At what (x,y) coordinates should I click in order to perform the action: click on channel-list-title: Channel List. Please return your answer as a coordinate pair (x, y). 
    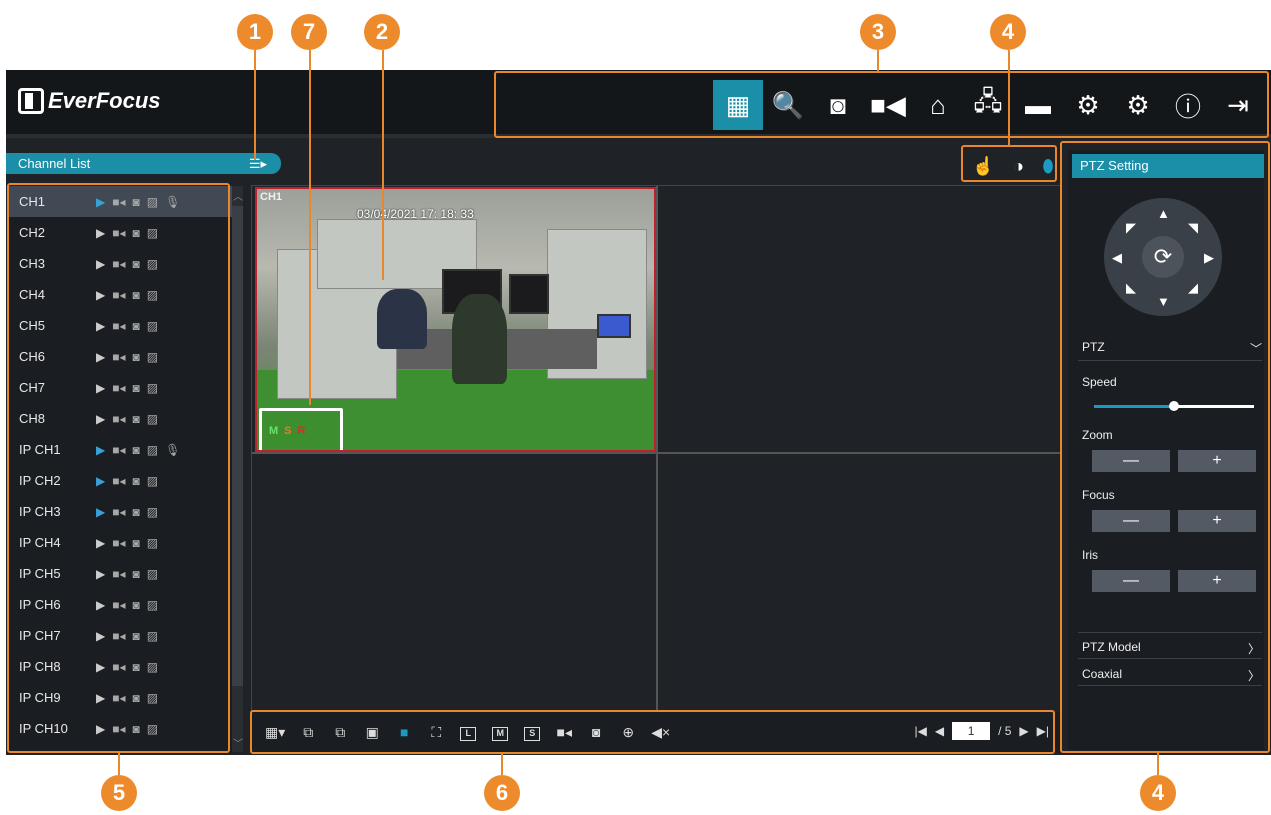
    Looking at the image, I should click on (54, 163).